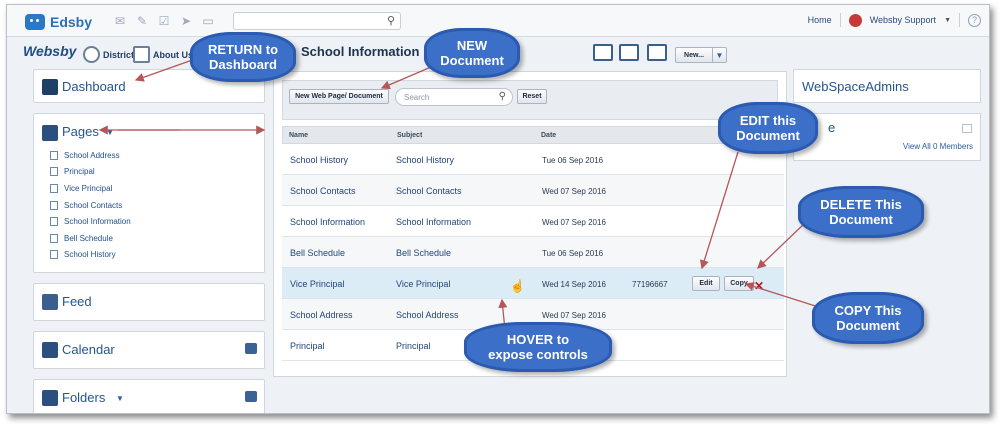 Image resolution: width=1000 pixels, height=424 pixels. What do you see at coordinates (538, 347) in the screenshot?
I see `callout-hover-controls: HOVER to expose controls` at bounding box center [538, 347].